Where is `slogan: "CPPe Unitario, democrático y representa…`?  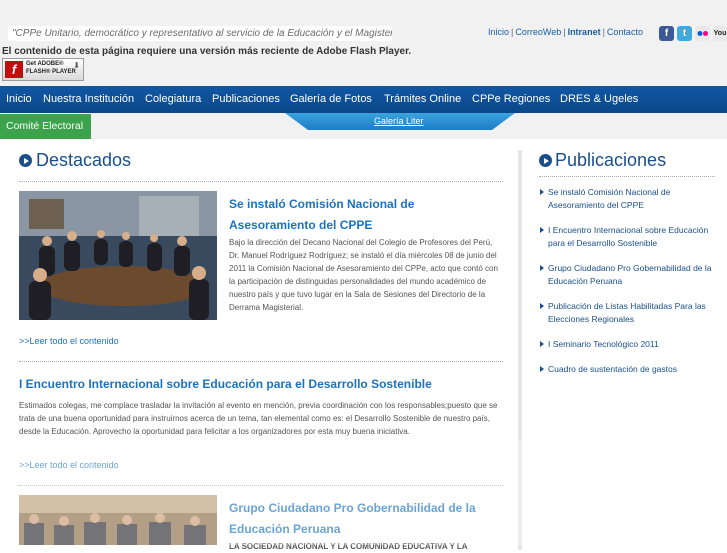 slogan: "CPPe Unitario, democrático y representa… is located at coordinates (200, 33).